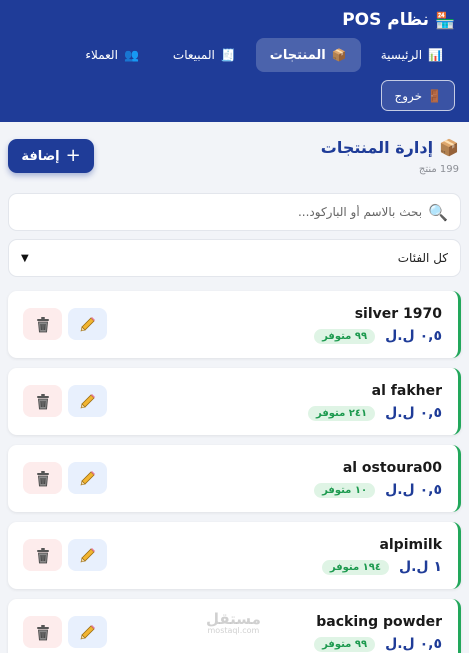 The image size is (469, 653). Describe the element at coordinates (341, 413) in the screenshot. I see `stock-badge: ٢٤١ متوفر` at that location.